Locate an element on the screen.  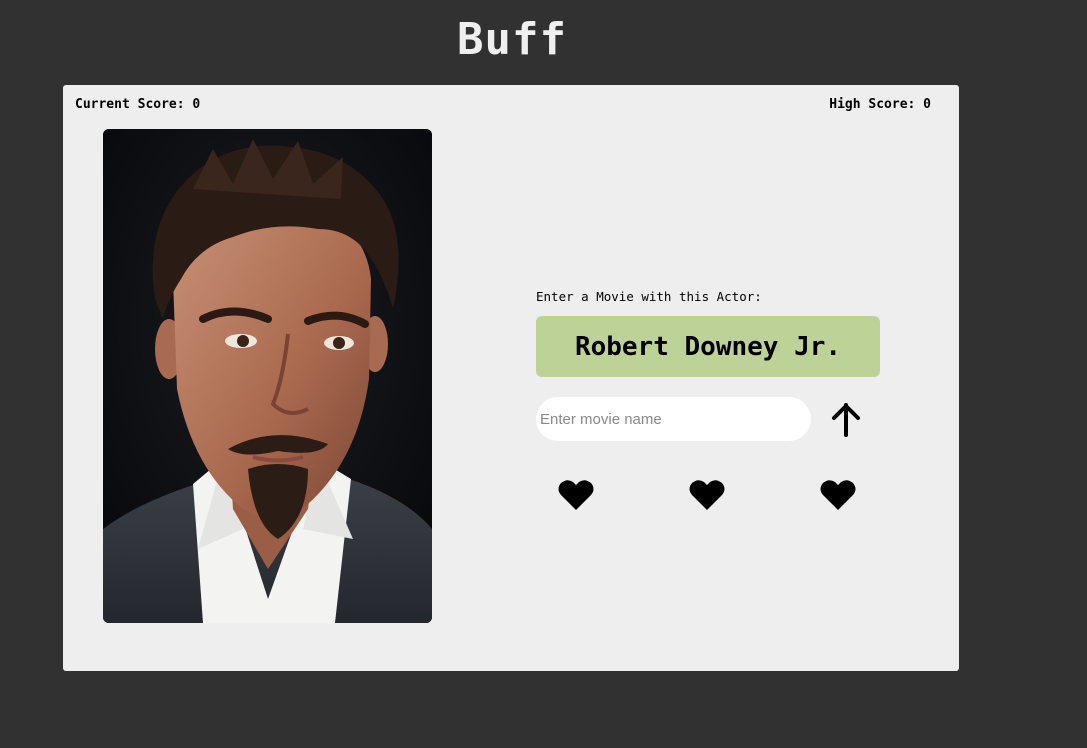
arrow-up-icon is located at coordinates (846, 420).